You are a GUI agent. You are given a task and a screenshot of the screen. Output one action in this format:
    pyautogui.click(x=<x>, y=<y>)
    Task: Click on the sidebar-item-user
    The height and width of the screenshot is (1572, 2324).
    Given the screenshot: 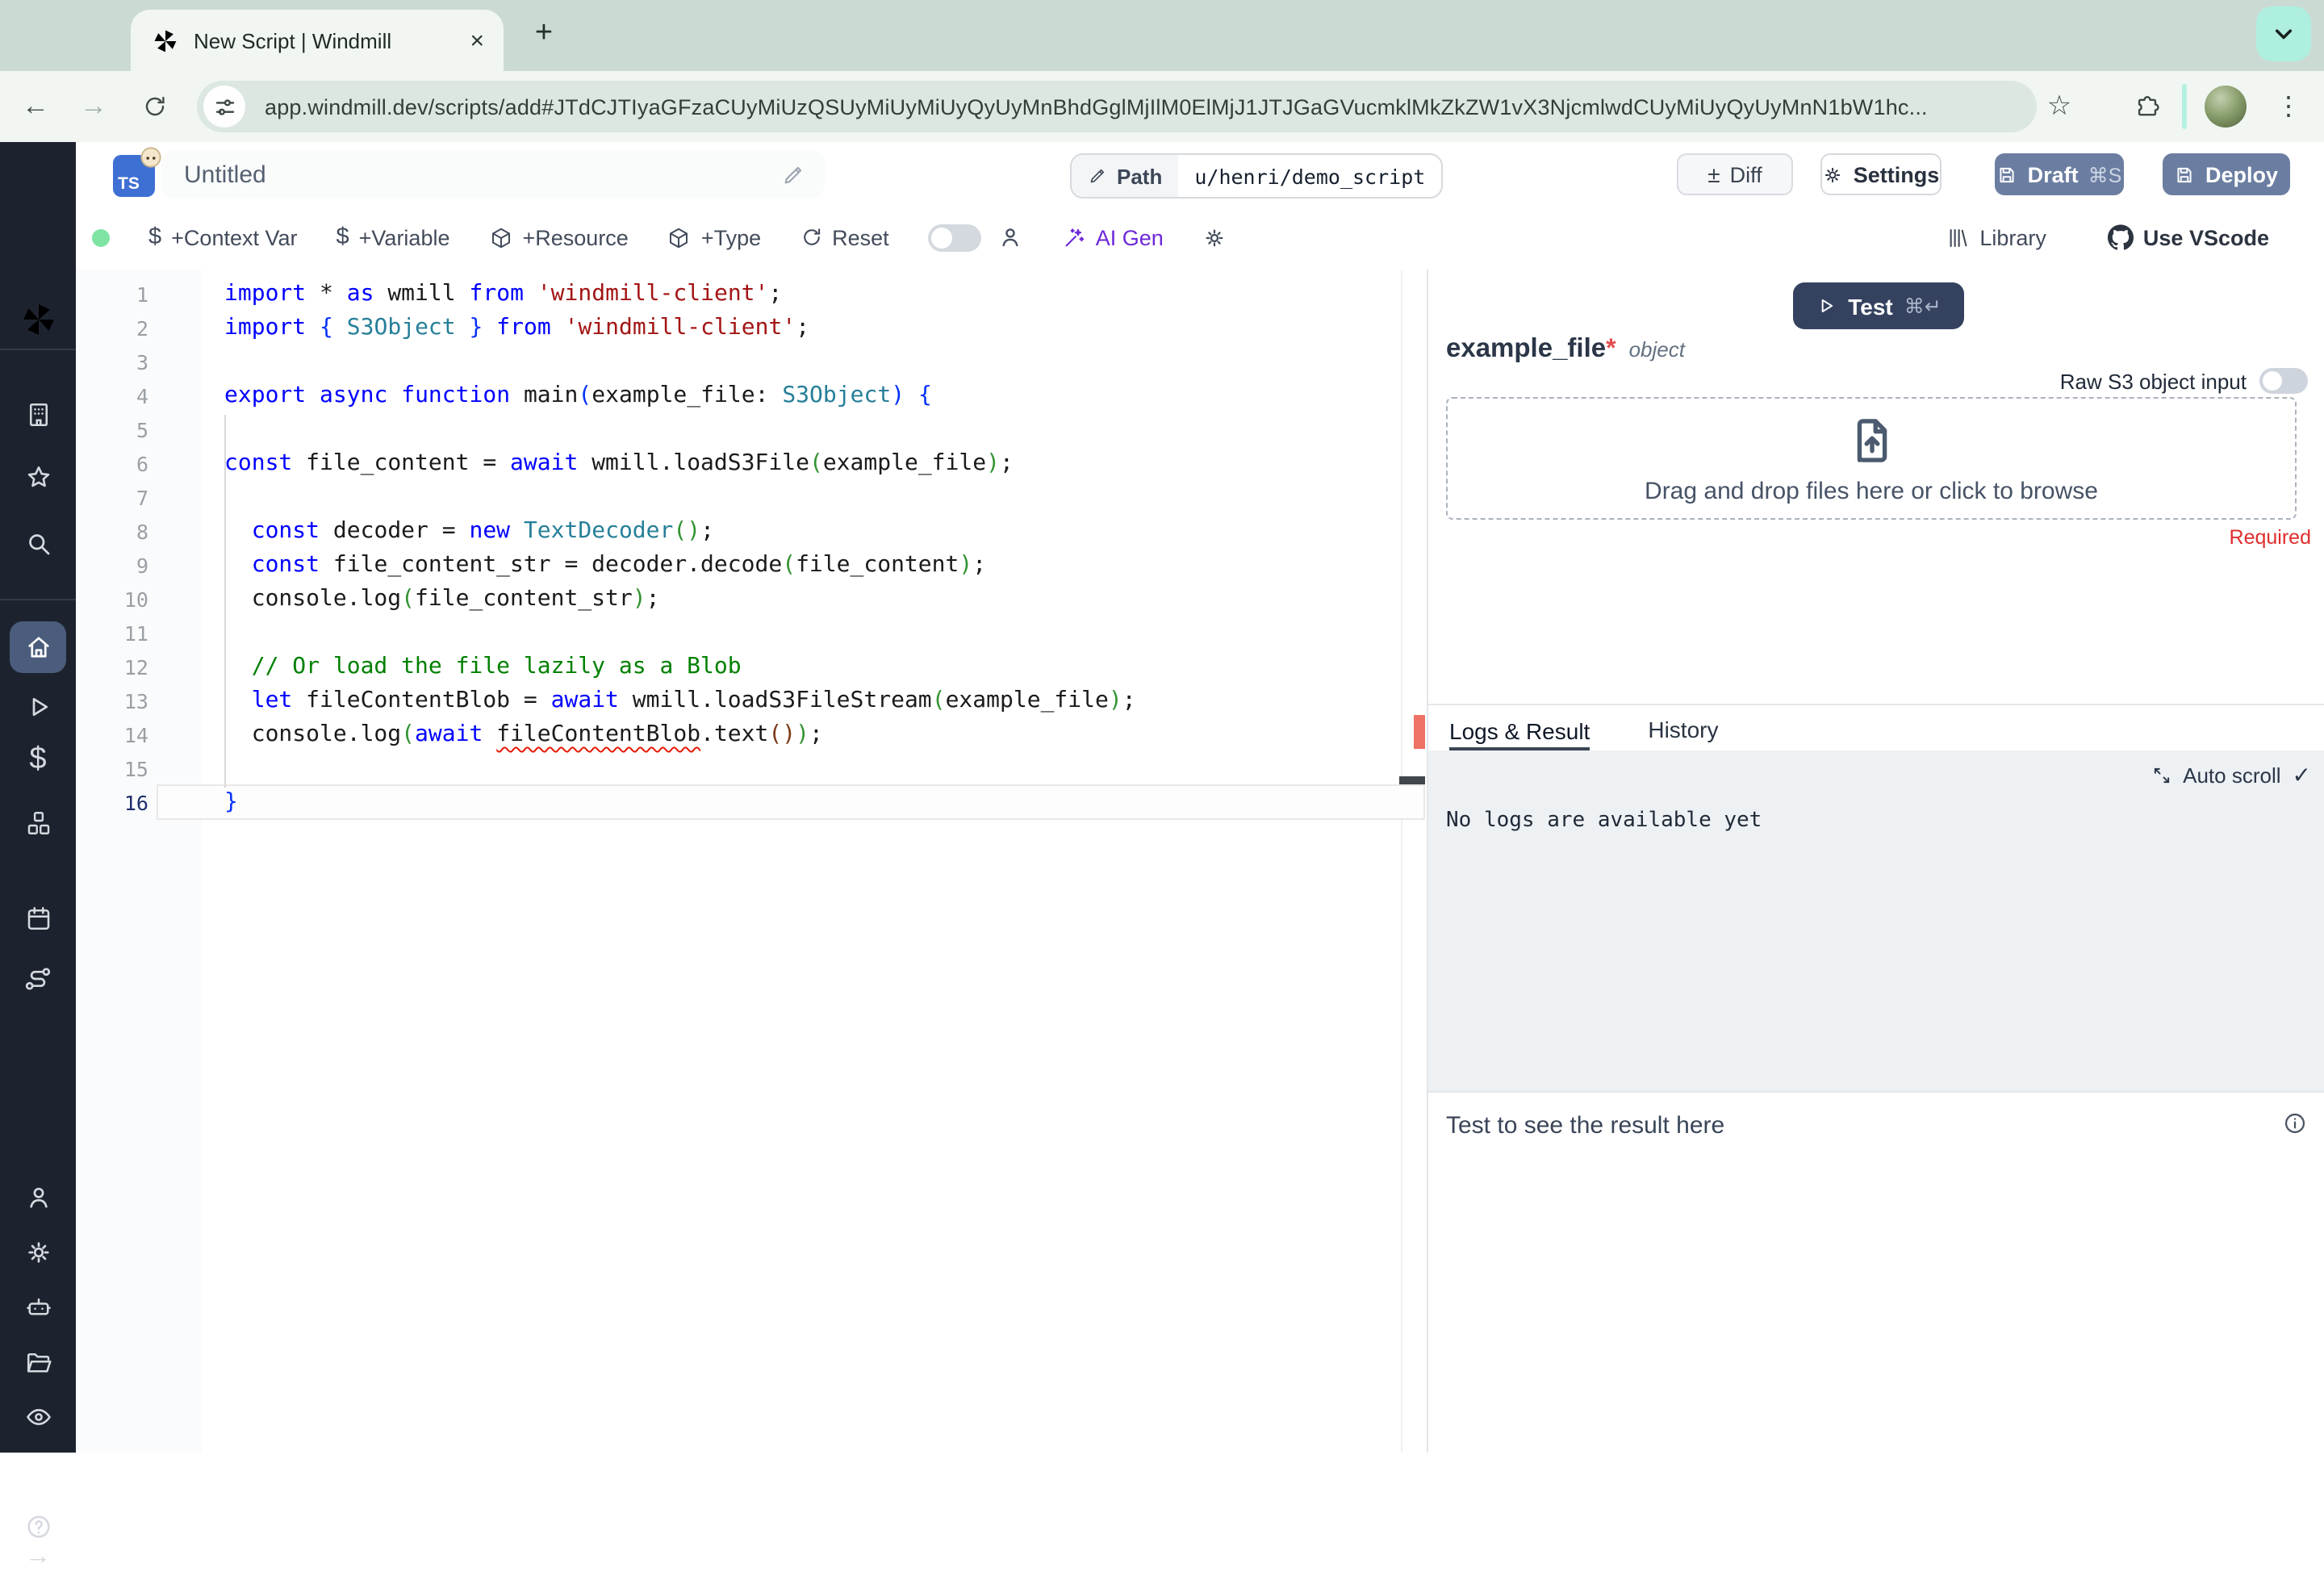 What is the action you would take?
    pyautogui.click(x=38, y=1197)
    